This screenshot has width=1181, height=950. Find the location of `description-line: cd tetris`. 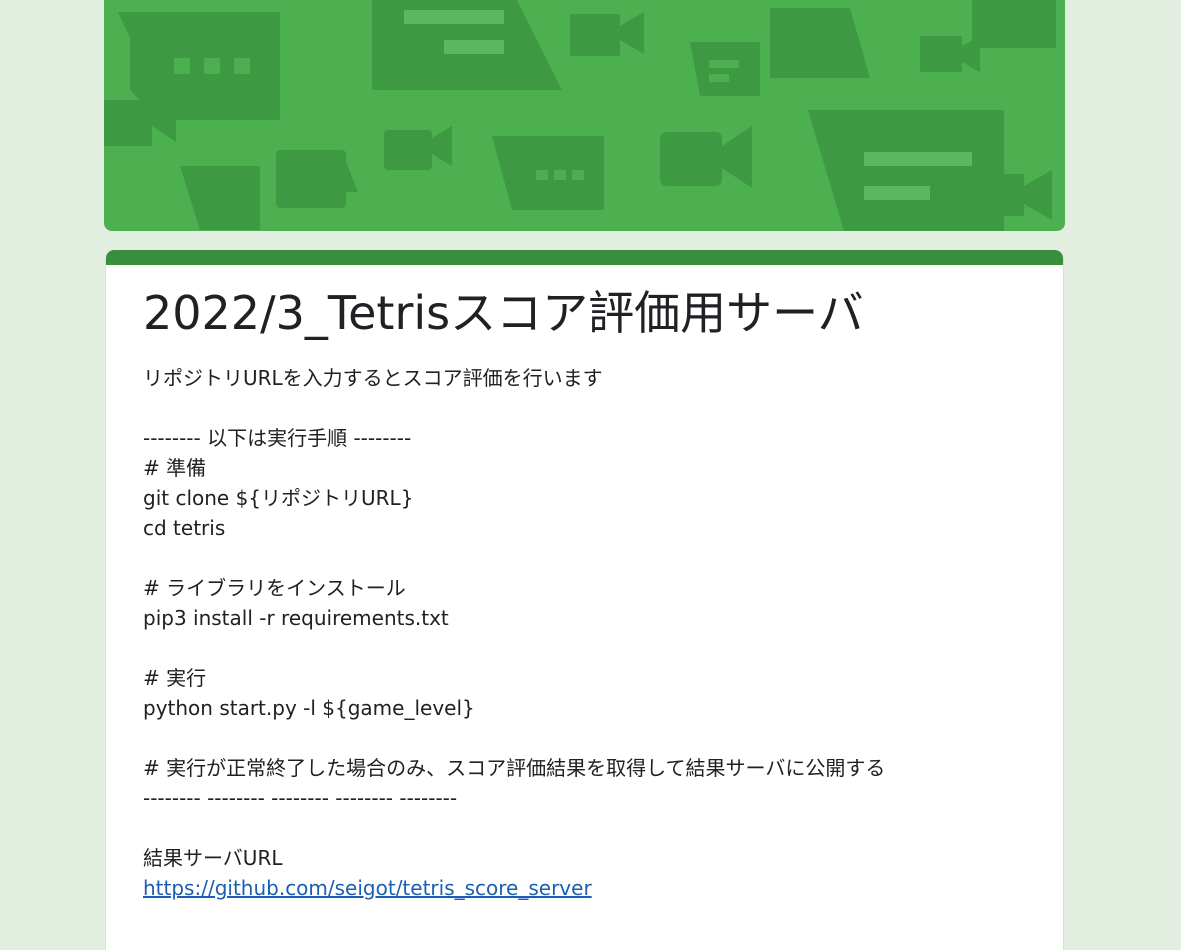

description-line: cd tetris is located at coordinates (184, 528).